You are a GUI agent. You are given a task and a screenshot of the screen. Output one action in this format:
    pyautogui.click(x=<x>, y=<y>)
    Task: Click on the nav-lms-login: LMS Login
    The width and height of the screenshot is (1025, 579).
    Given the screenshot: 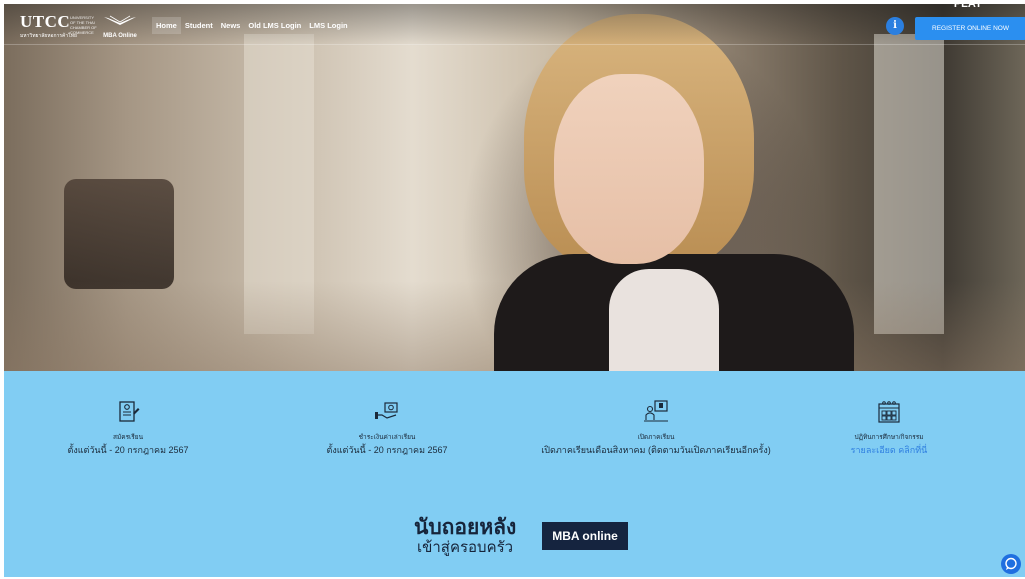 What is the action you would take?
    pyautogui.click(x=328, y=25)
    